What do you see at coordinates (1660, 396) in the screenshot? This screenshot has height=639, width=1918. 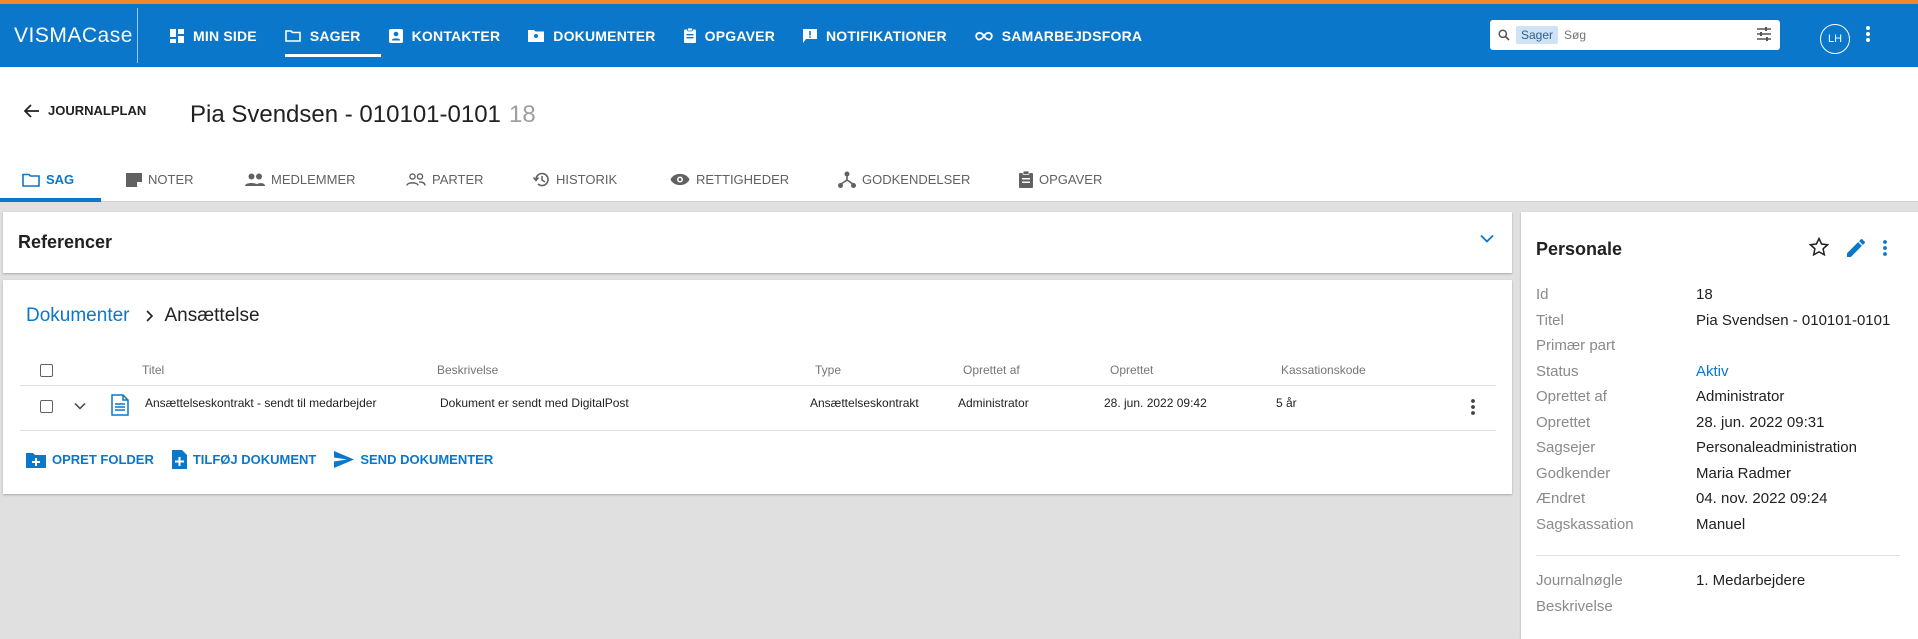 I see `field-created-by: Oprettet af Administrator` at bounding box center [1660, 396].